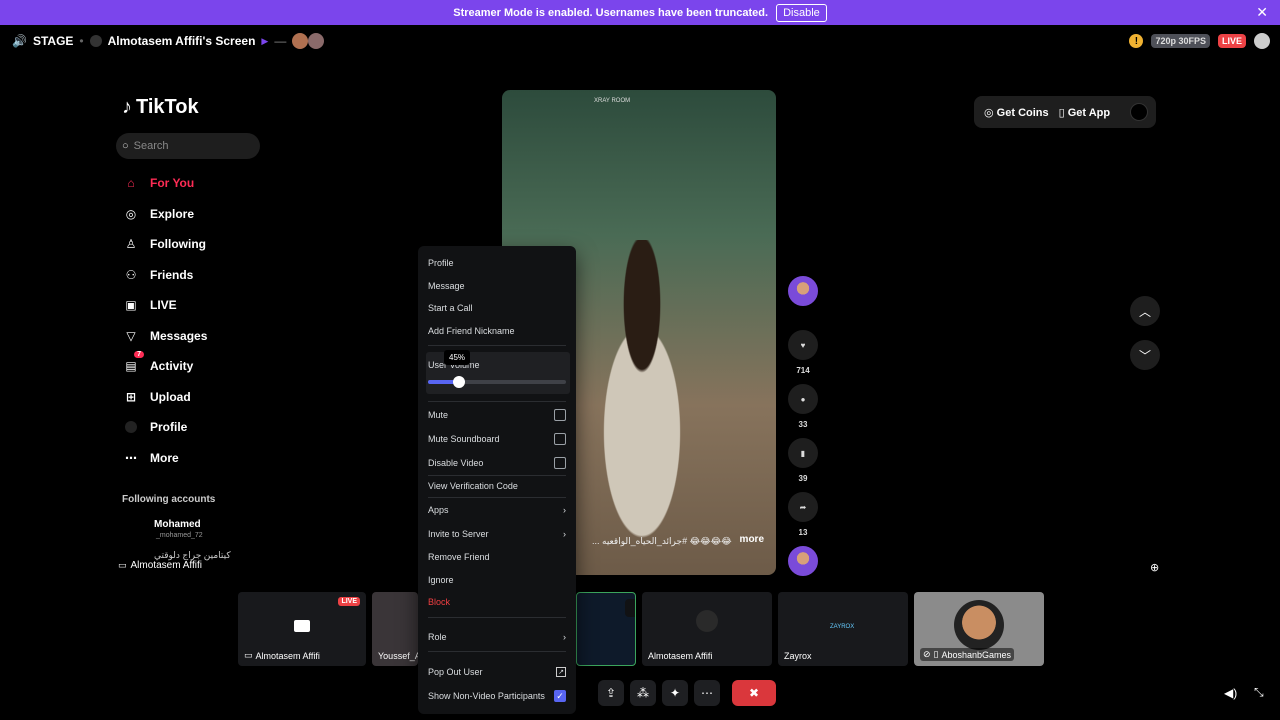  What do you see at coordinates (798, 656) in the screenshot?
I see `participant-name: Zayrox` at bounding box center [798, 656].